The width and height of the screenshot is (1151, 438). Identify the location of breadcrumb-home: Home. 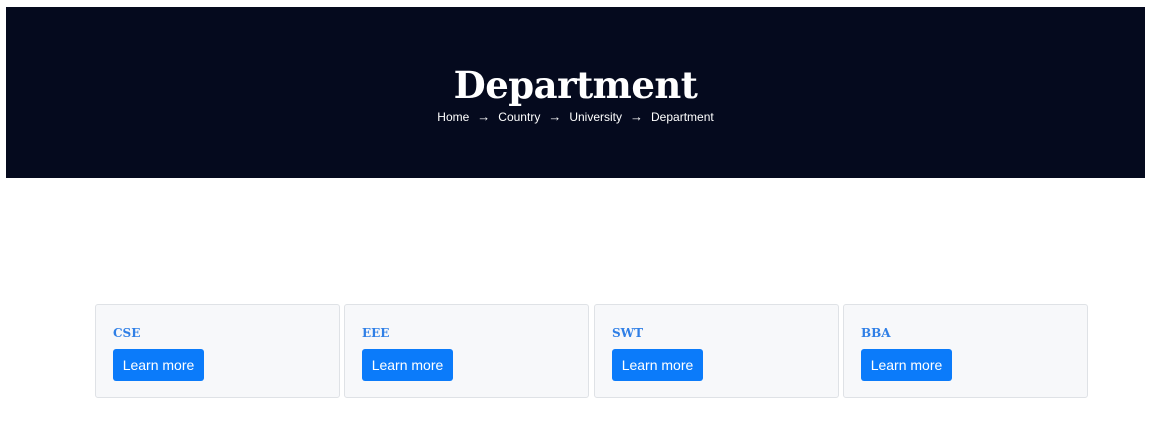
(453, 117).